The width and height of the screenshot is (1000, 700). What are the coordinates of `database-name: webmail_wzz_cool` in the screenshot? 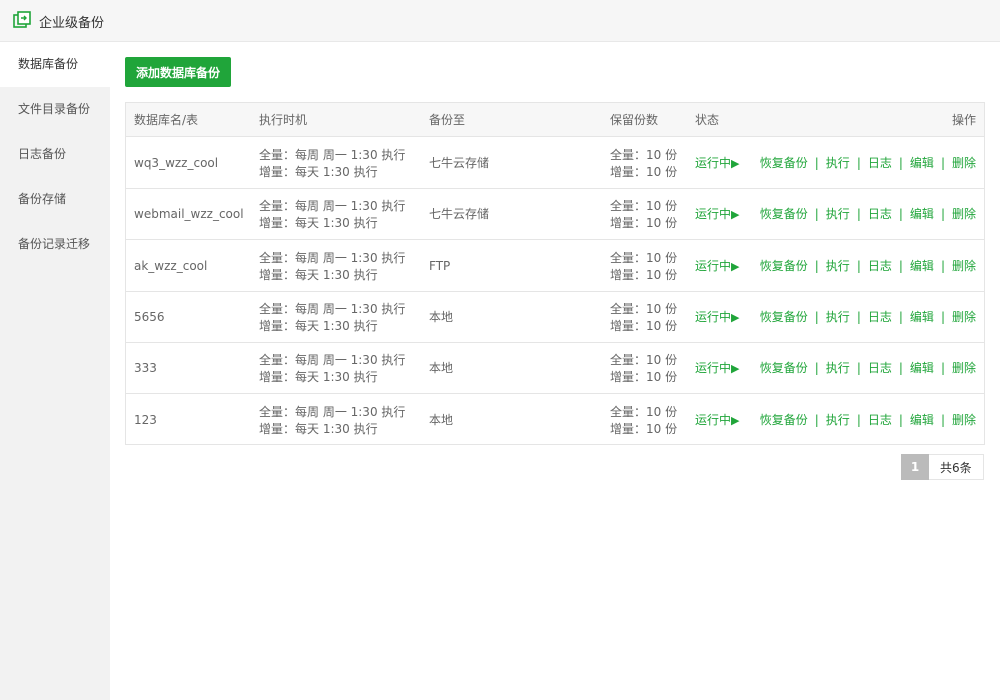 It's located at (189, 214).